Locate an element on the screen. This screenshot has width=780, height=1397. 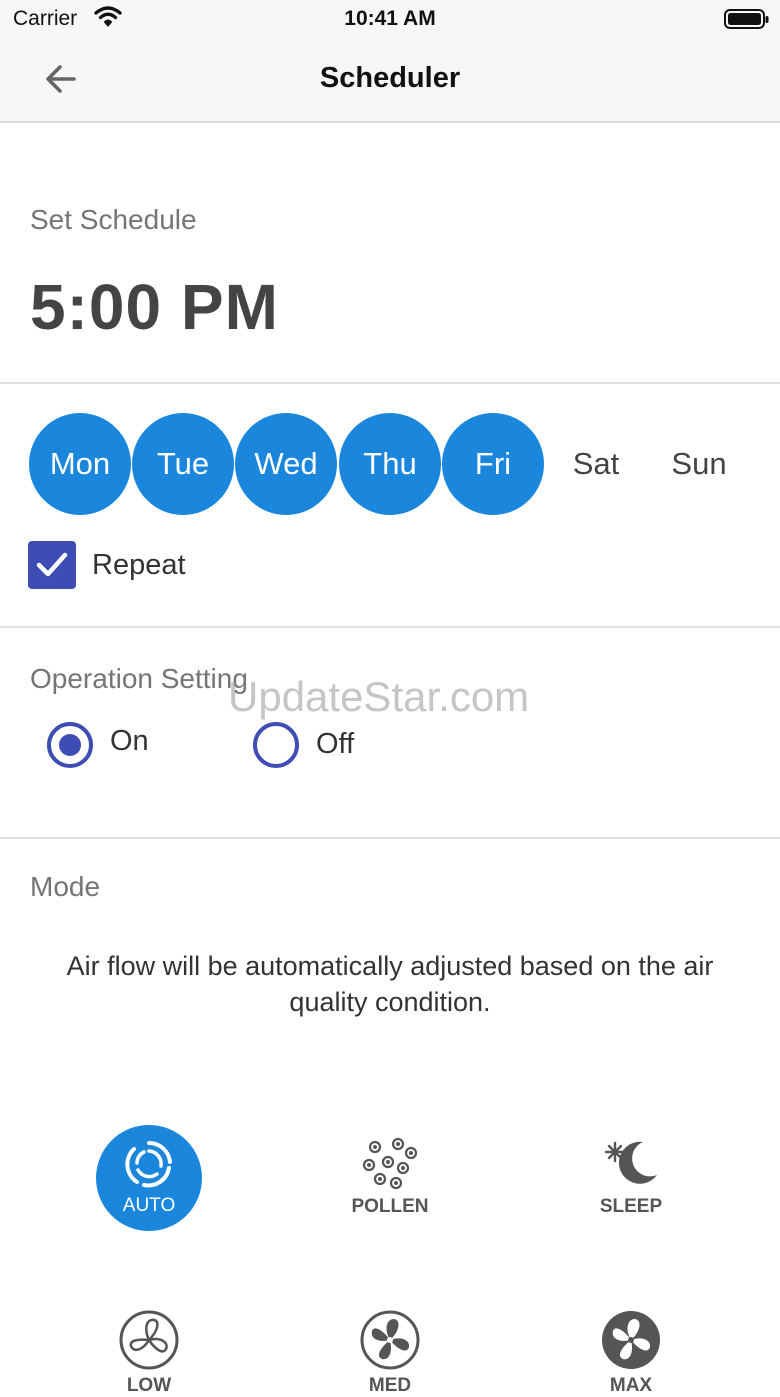
schedule-time: 5:00 PM is located at coordinates (154, 307).